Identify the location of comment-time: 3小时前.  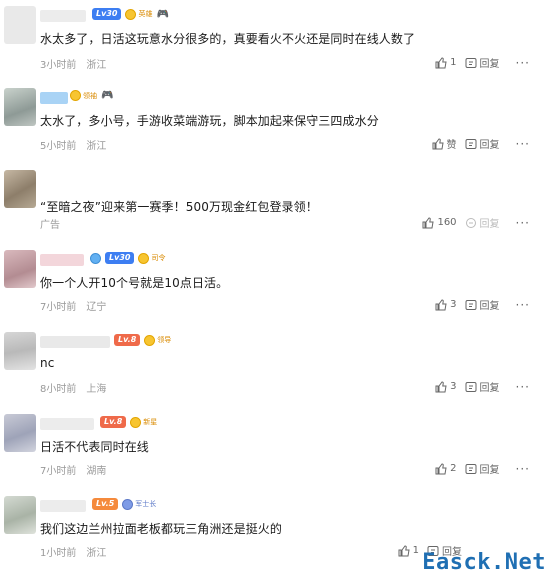
(58, 65).